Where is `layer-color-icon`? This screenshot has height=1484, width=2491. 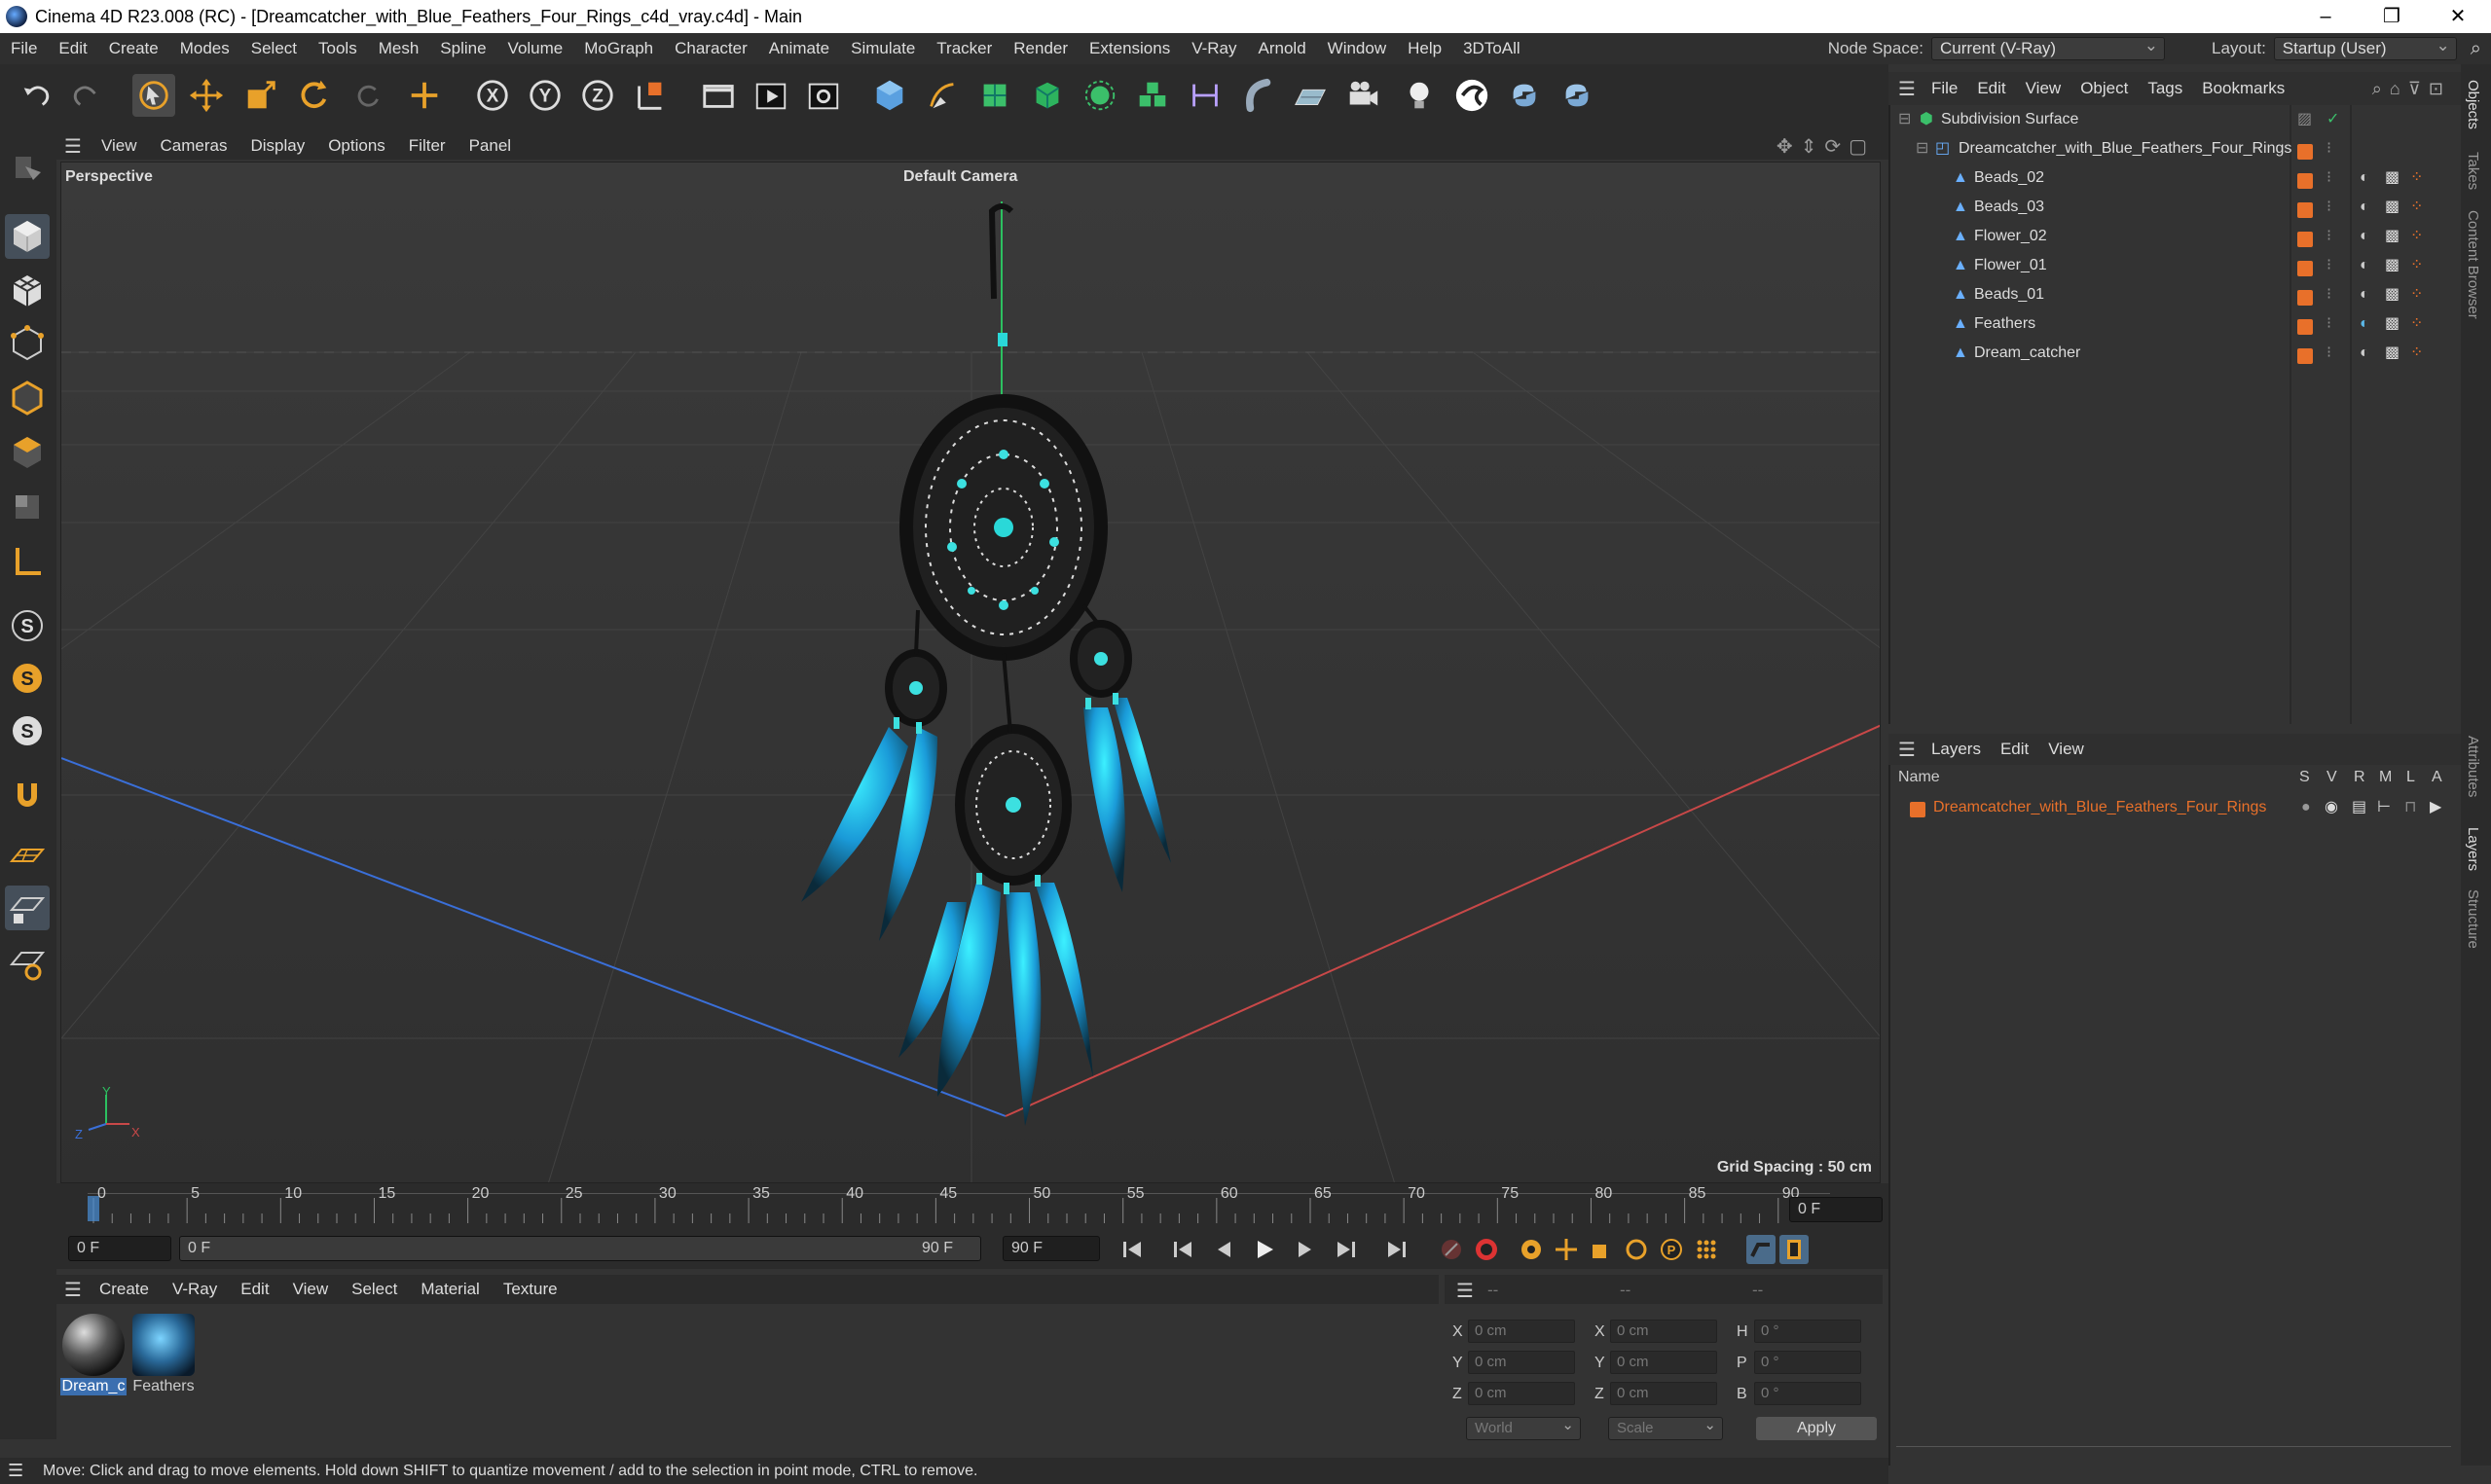 layer-color-icon is located at coordinates (1917, 814).